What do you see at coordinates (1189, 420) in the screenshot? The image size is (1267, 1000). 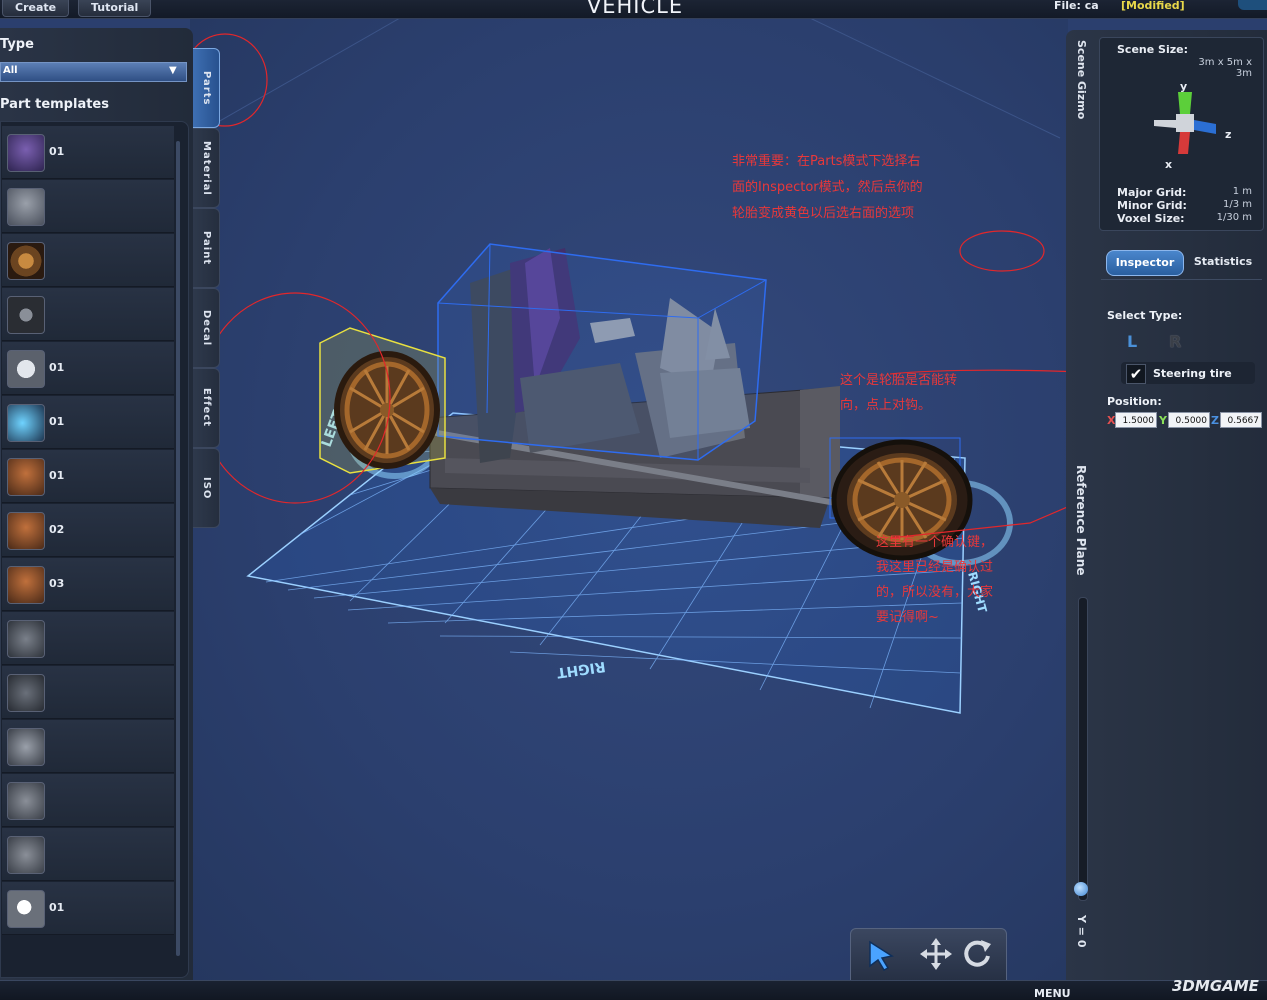 I see `position-y-input: 0.5000` at bounding box center [1189, 420].